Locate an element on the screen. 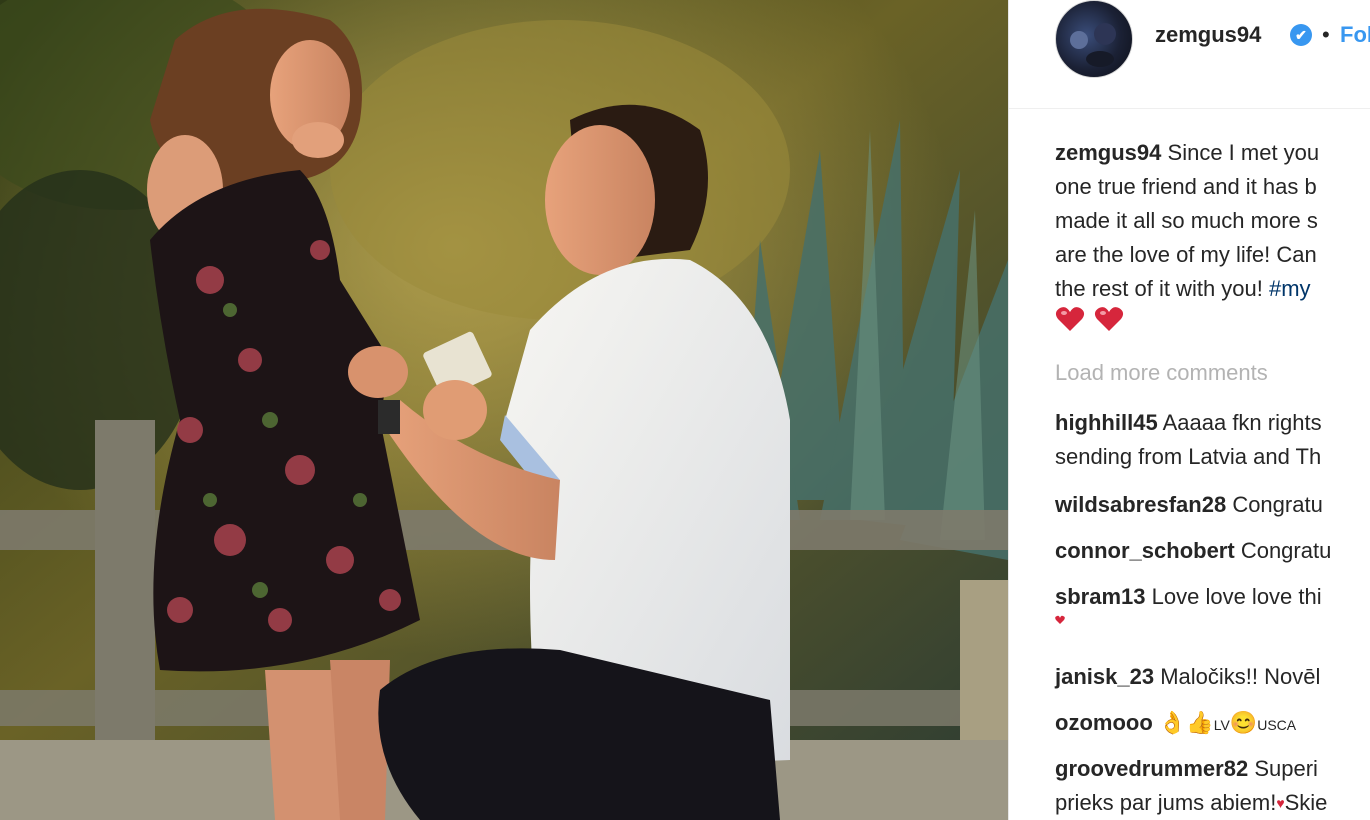  comment-item: wildsabresfan28 Congratu is located at coordinates (1189, 505).